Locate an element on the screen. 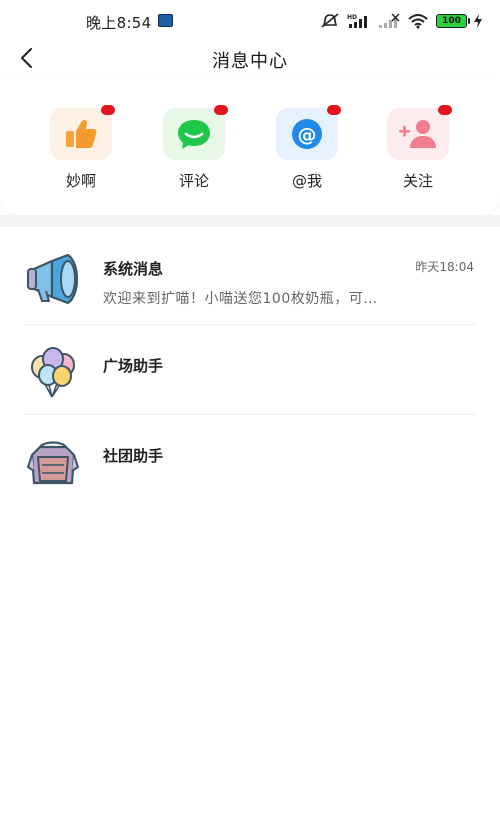 The width and height of the screenshot is (500, 838). at-sign-icon: @ is located at coordinates (307, 134).